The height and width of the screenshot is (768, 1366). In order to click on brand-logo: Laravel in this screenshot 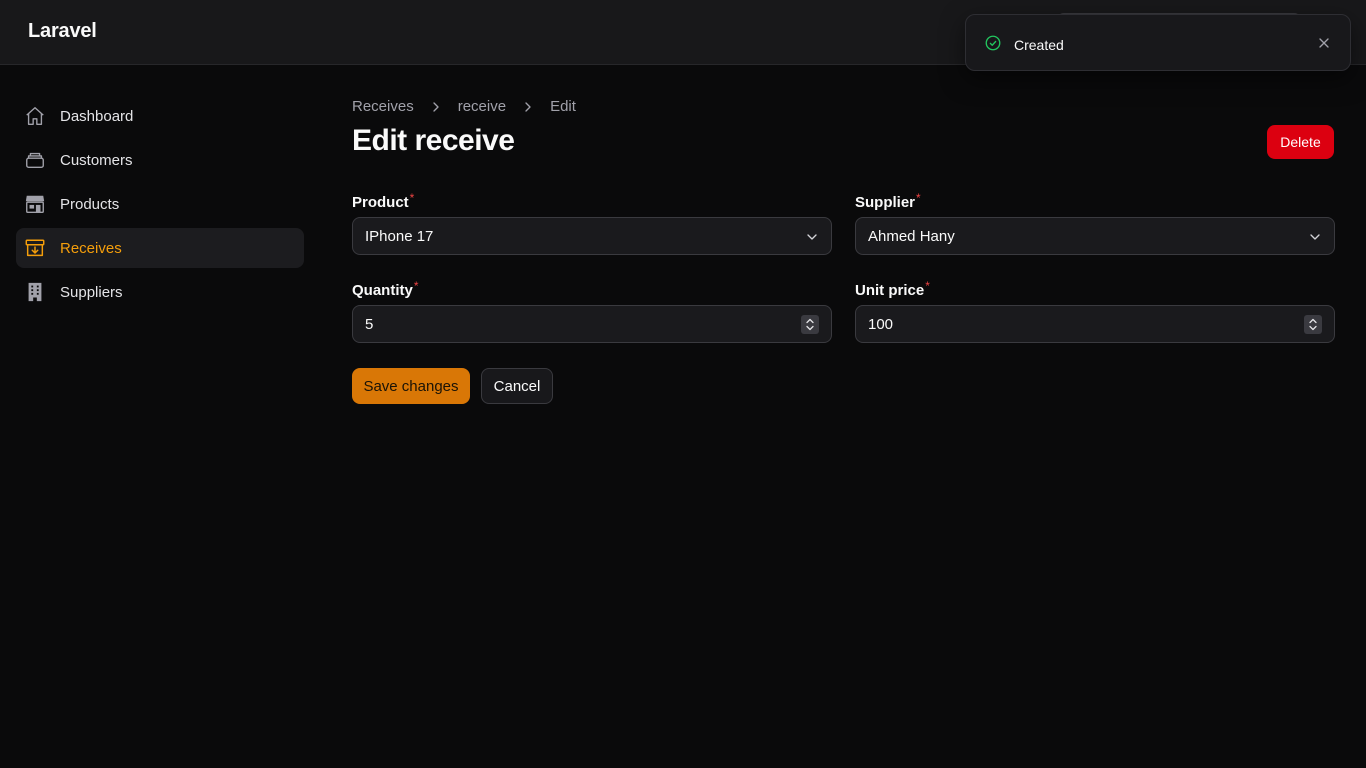, I will do `click(62, 31)`.